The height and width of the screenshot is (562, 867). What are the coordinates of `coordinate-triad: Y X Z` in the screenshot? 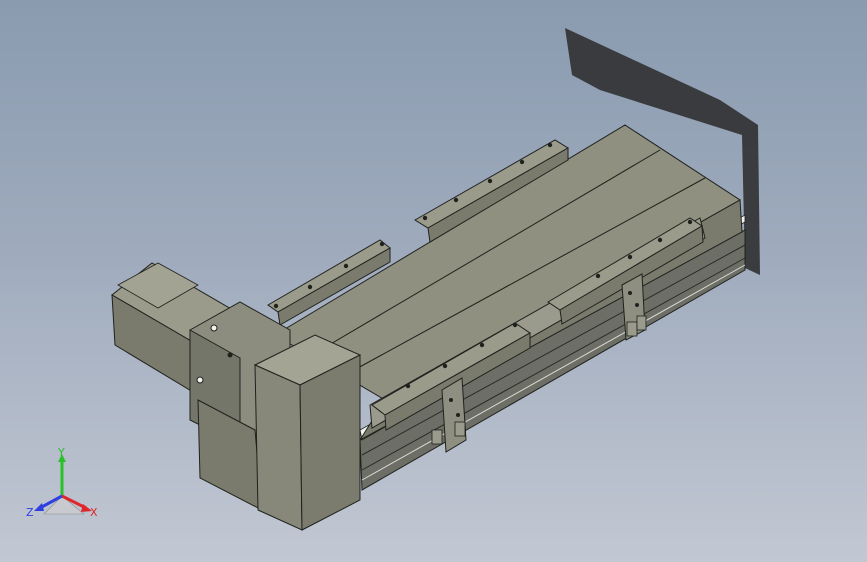 It's located at (65, 486).